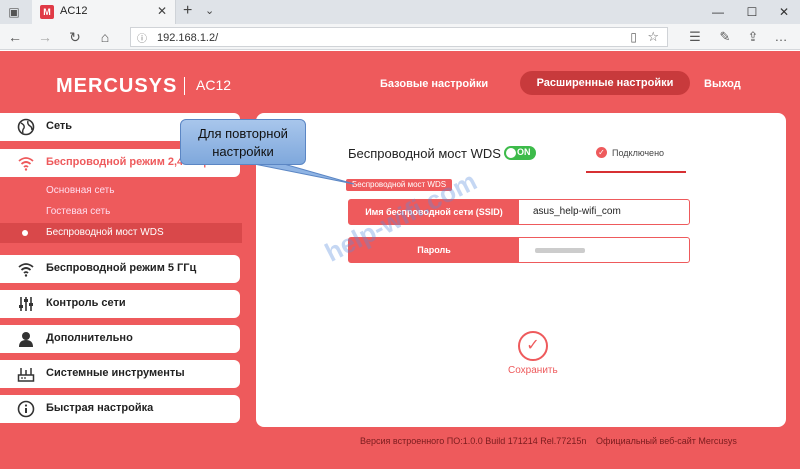 The image size is (800, 469). I want to click on browser-tab: M AC12 ✕, so click(104, 12).